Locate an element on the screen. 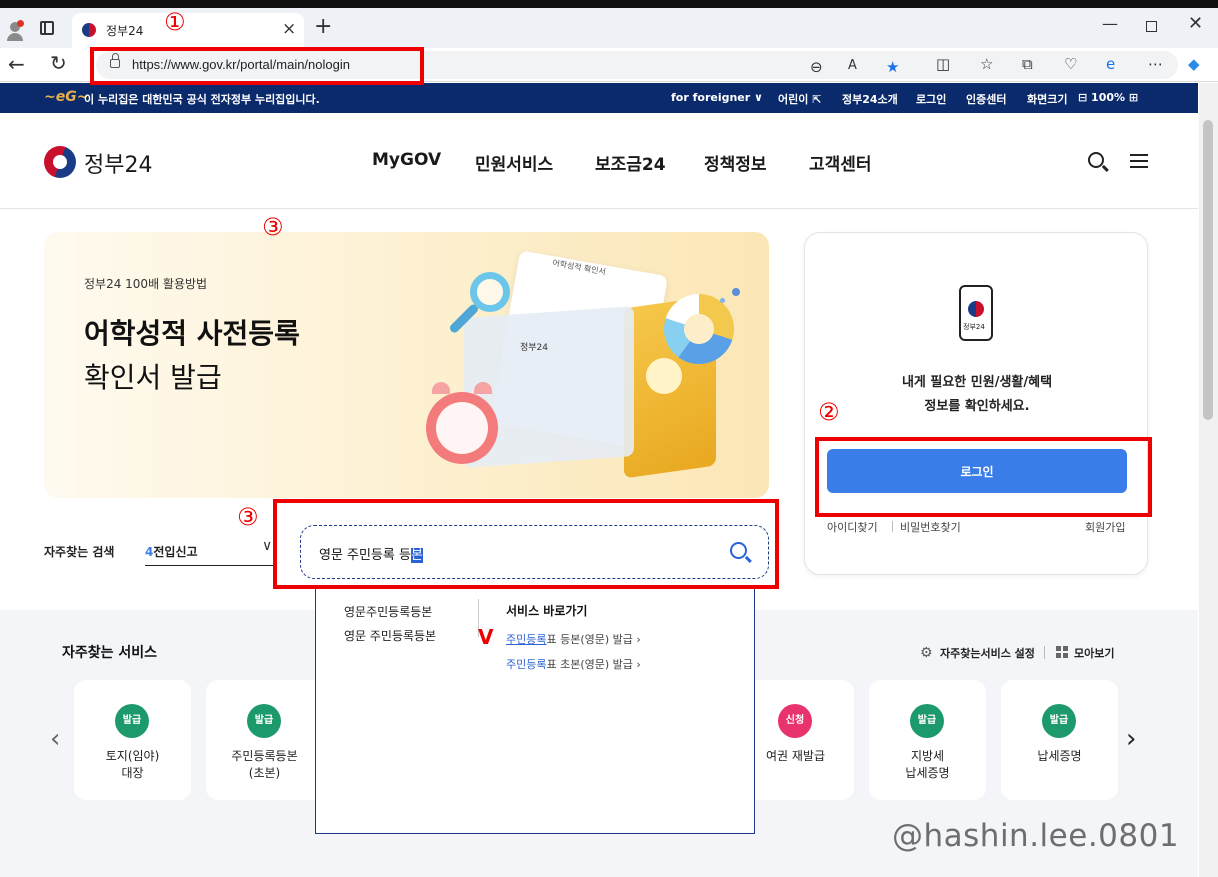 The width and height of the screenshot is (1218, 877). shortcut-link-register-copy: 주민등록표 등본(영문) 발급 › is located at coordinates (573, 639).